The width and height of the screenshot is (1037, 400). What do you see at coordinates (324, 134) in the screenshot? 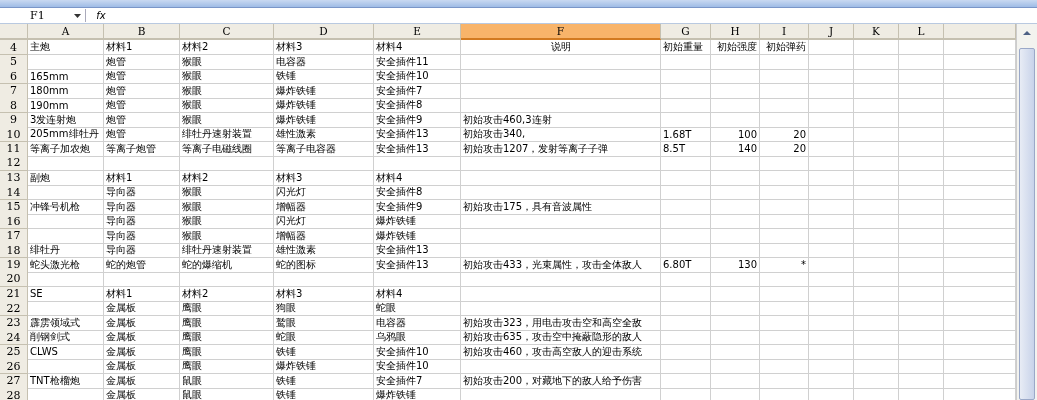
I see `table-cell: 雄性激素` at bounding box center [324, 134].